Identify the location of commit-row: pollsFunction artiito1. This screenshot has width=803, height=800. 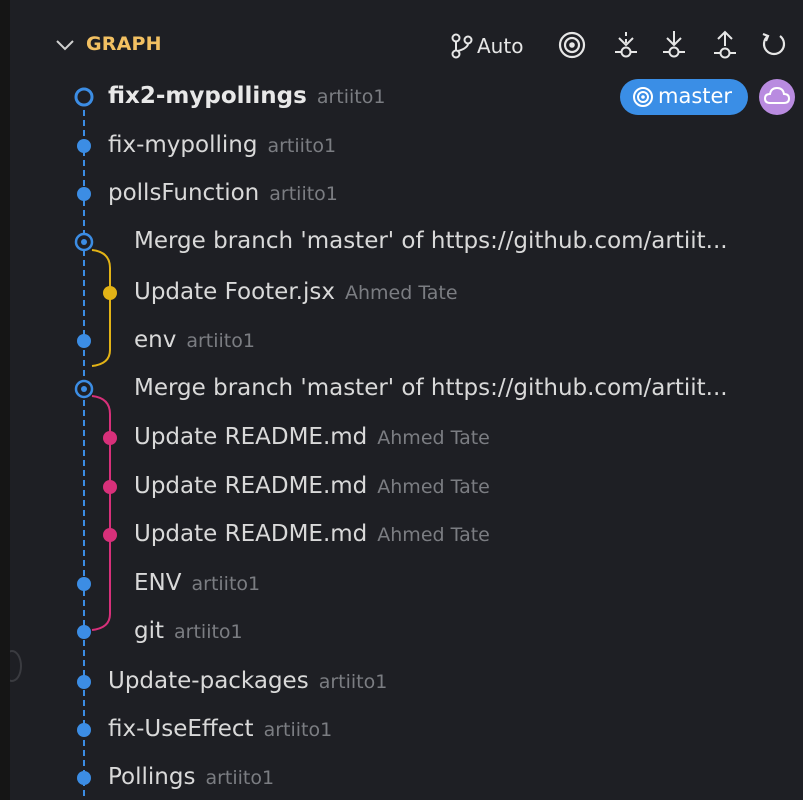
(406, 194).